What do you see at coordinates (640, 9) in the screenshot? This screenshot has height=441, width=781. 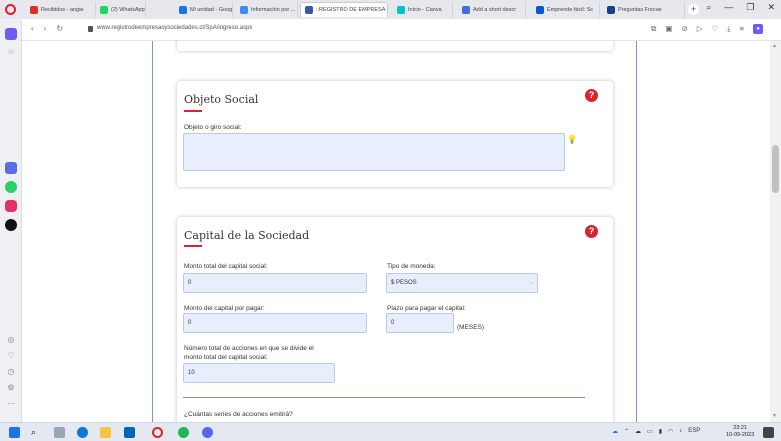 I see `tab-label: Preguntas Frecue` at bounding box center [640, 9].